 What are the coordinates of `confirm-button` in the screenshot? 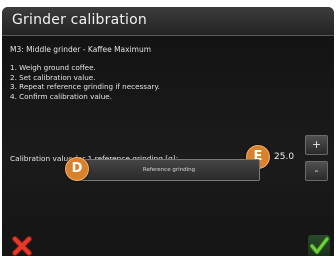 It's located at (319, 245).